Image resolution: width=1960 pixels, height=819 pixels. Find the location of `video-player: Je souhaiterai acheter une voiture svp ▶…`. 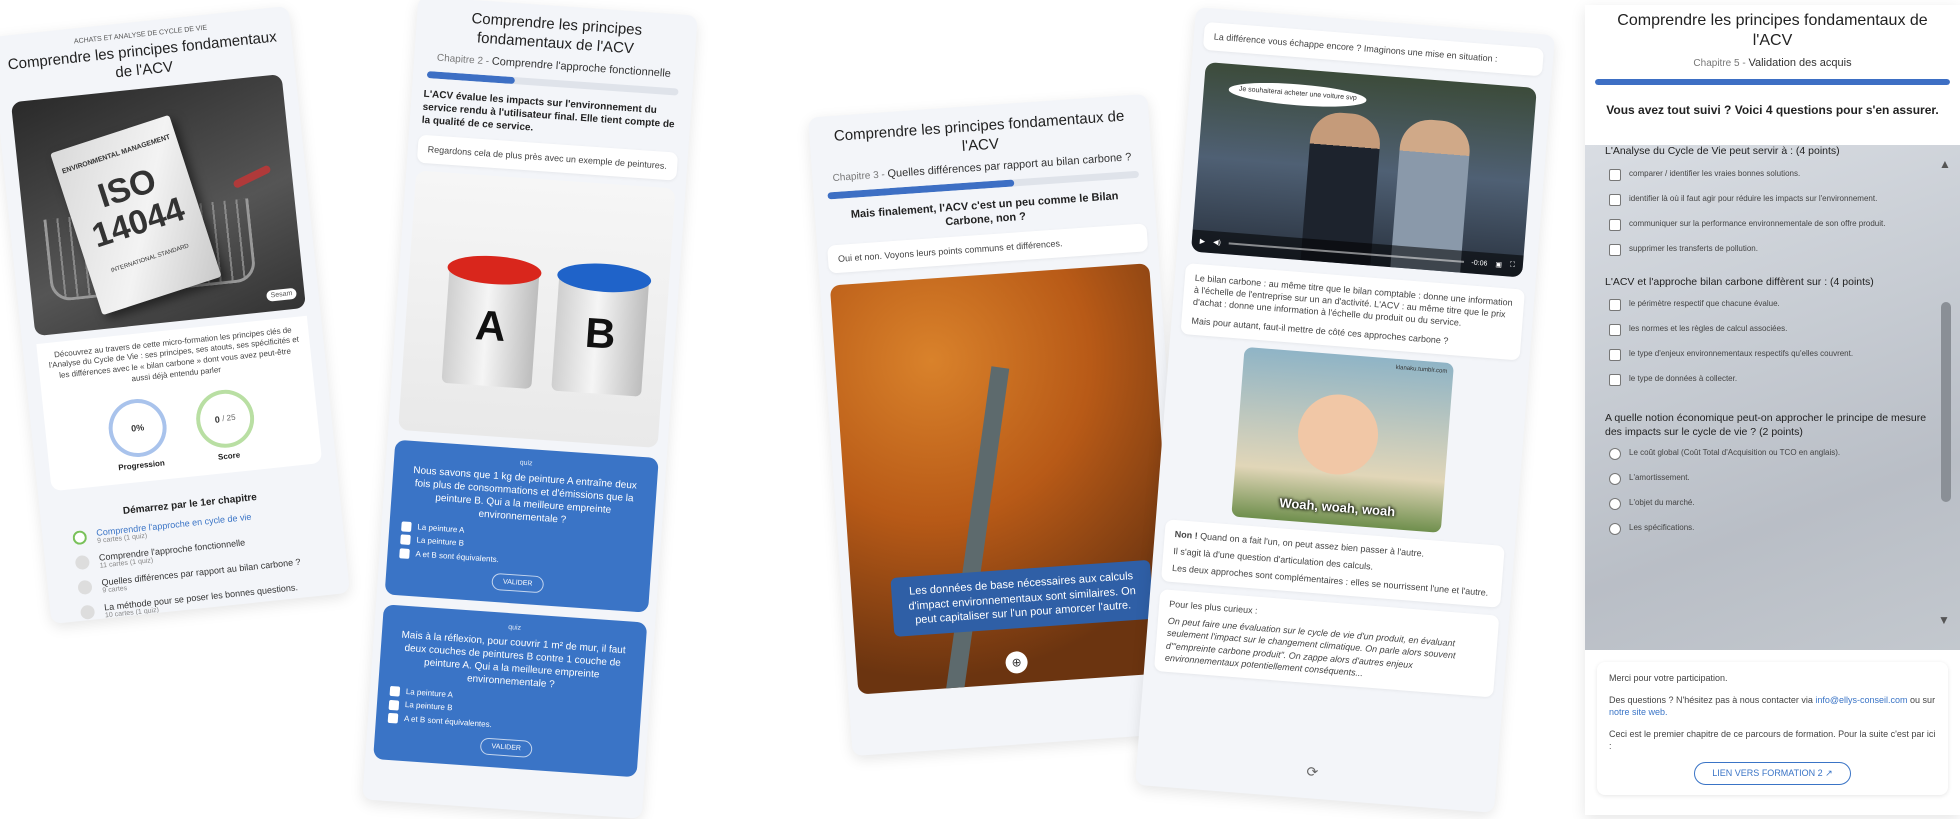

video-player: Je souhaiterai acheter une voiture svp ▶… is located at coordinates (1363, 170).